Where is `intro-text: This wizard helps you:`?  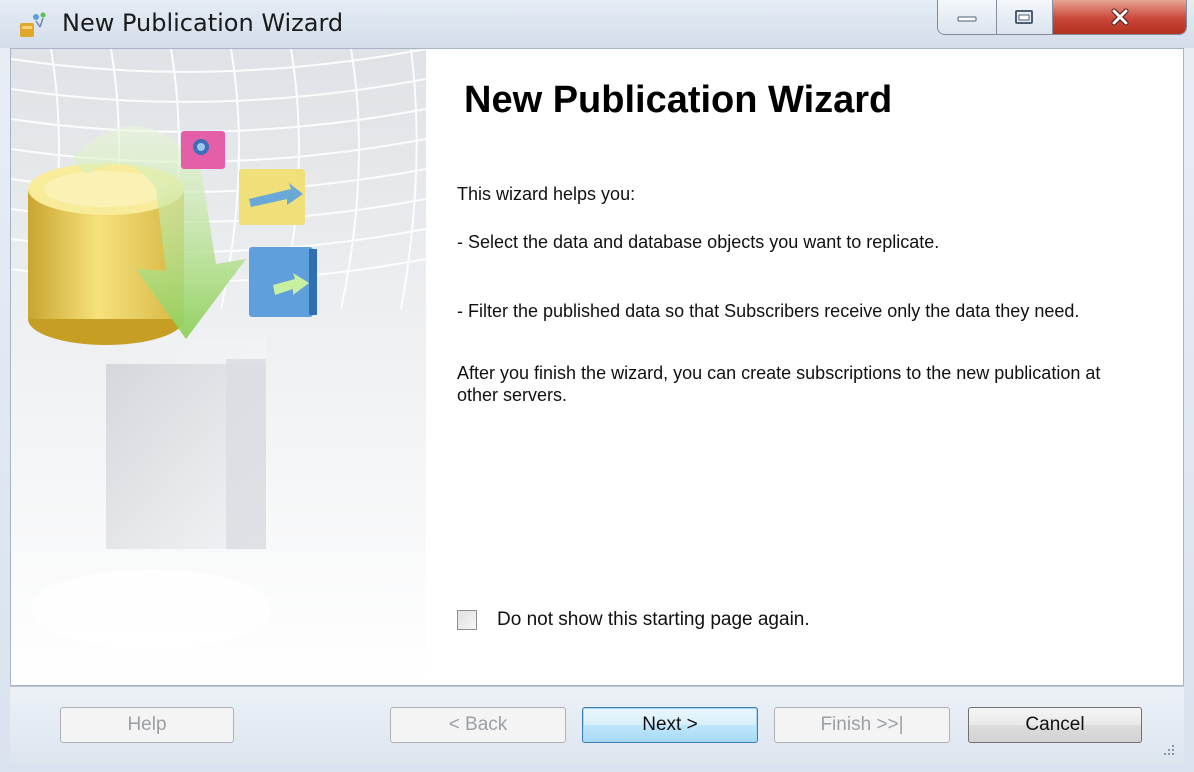 intro-text: This wizard helps you: is located at coordinates (546, 194).